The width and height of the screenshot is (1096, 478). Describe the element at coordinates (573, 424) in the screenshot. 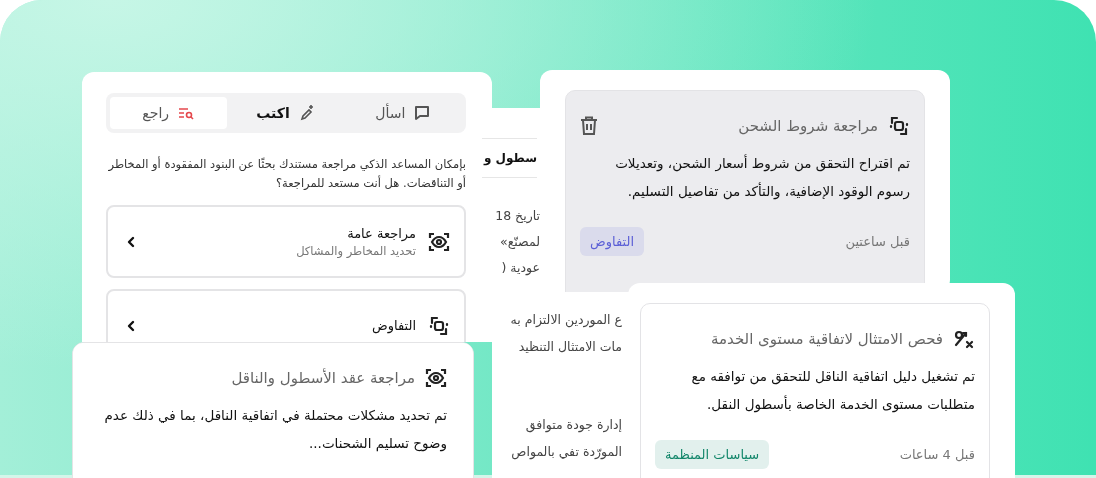

I see `document-text: إدارة جودة متوافق` at that location.